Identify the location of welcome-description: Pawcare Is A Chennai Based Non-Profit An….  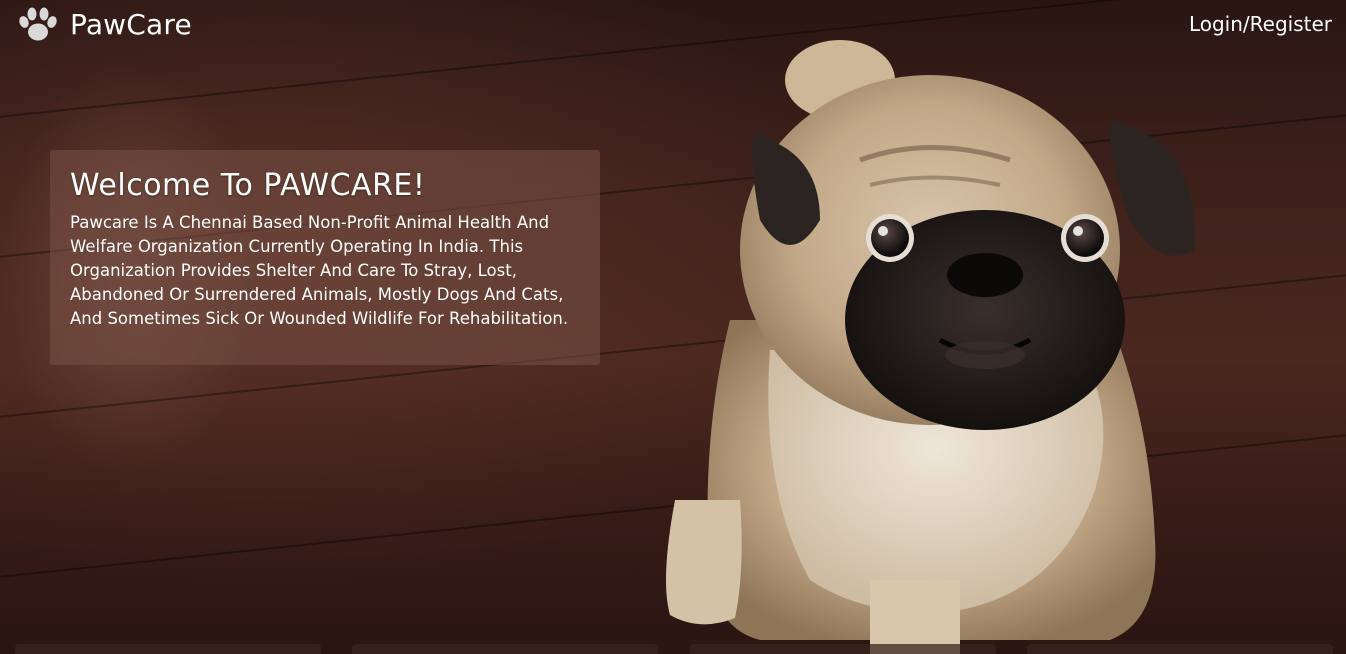
(319, 270).